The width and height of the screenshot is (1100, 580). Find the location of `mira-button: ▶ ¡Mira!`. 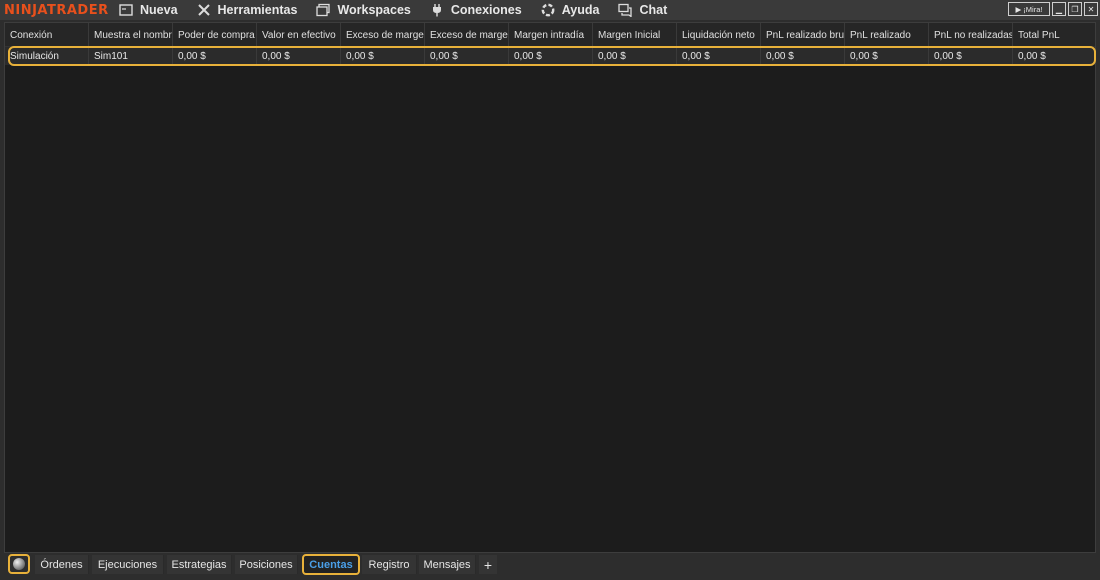

mira-button: ▶ ¡Mira! is located at coordinates (1029, 9).